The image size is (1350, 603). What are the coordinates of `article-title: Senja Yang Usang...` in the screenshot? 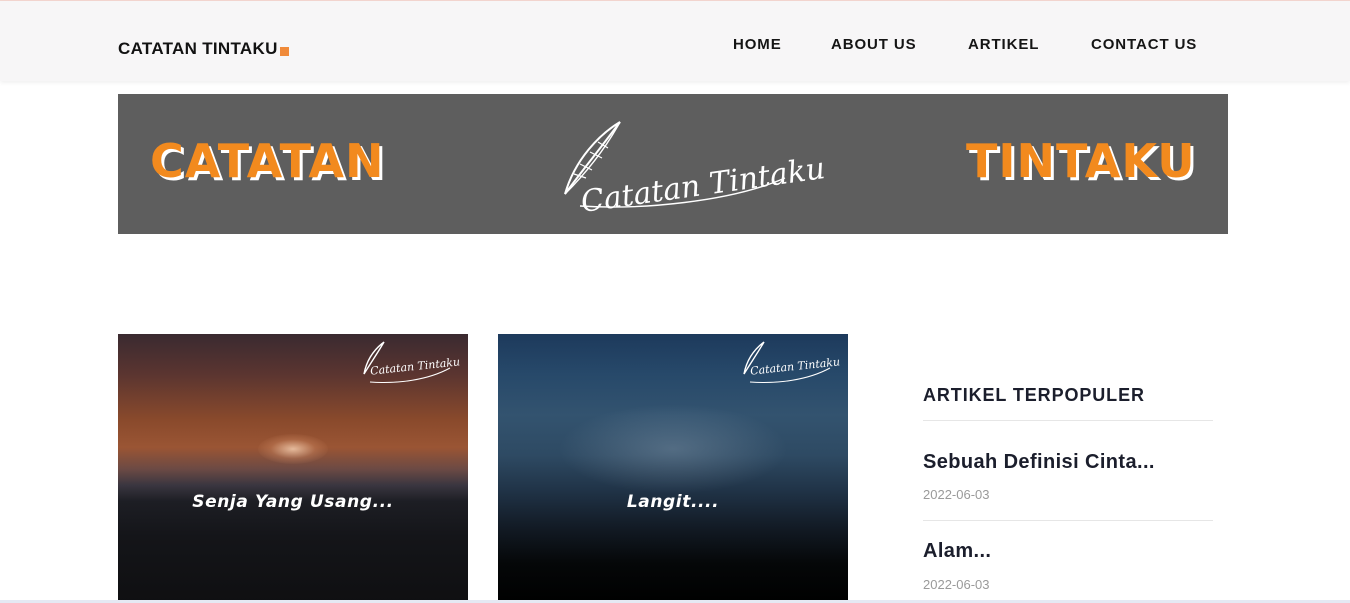 It's located at (293, 502).